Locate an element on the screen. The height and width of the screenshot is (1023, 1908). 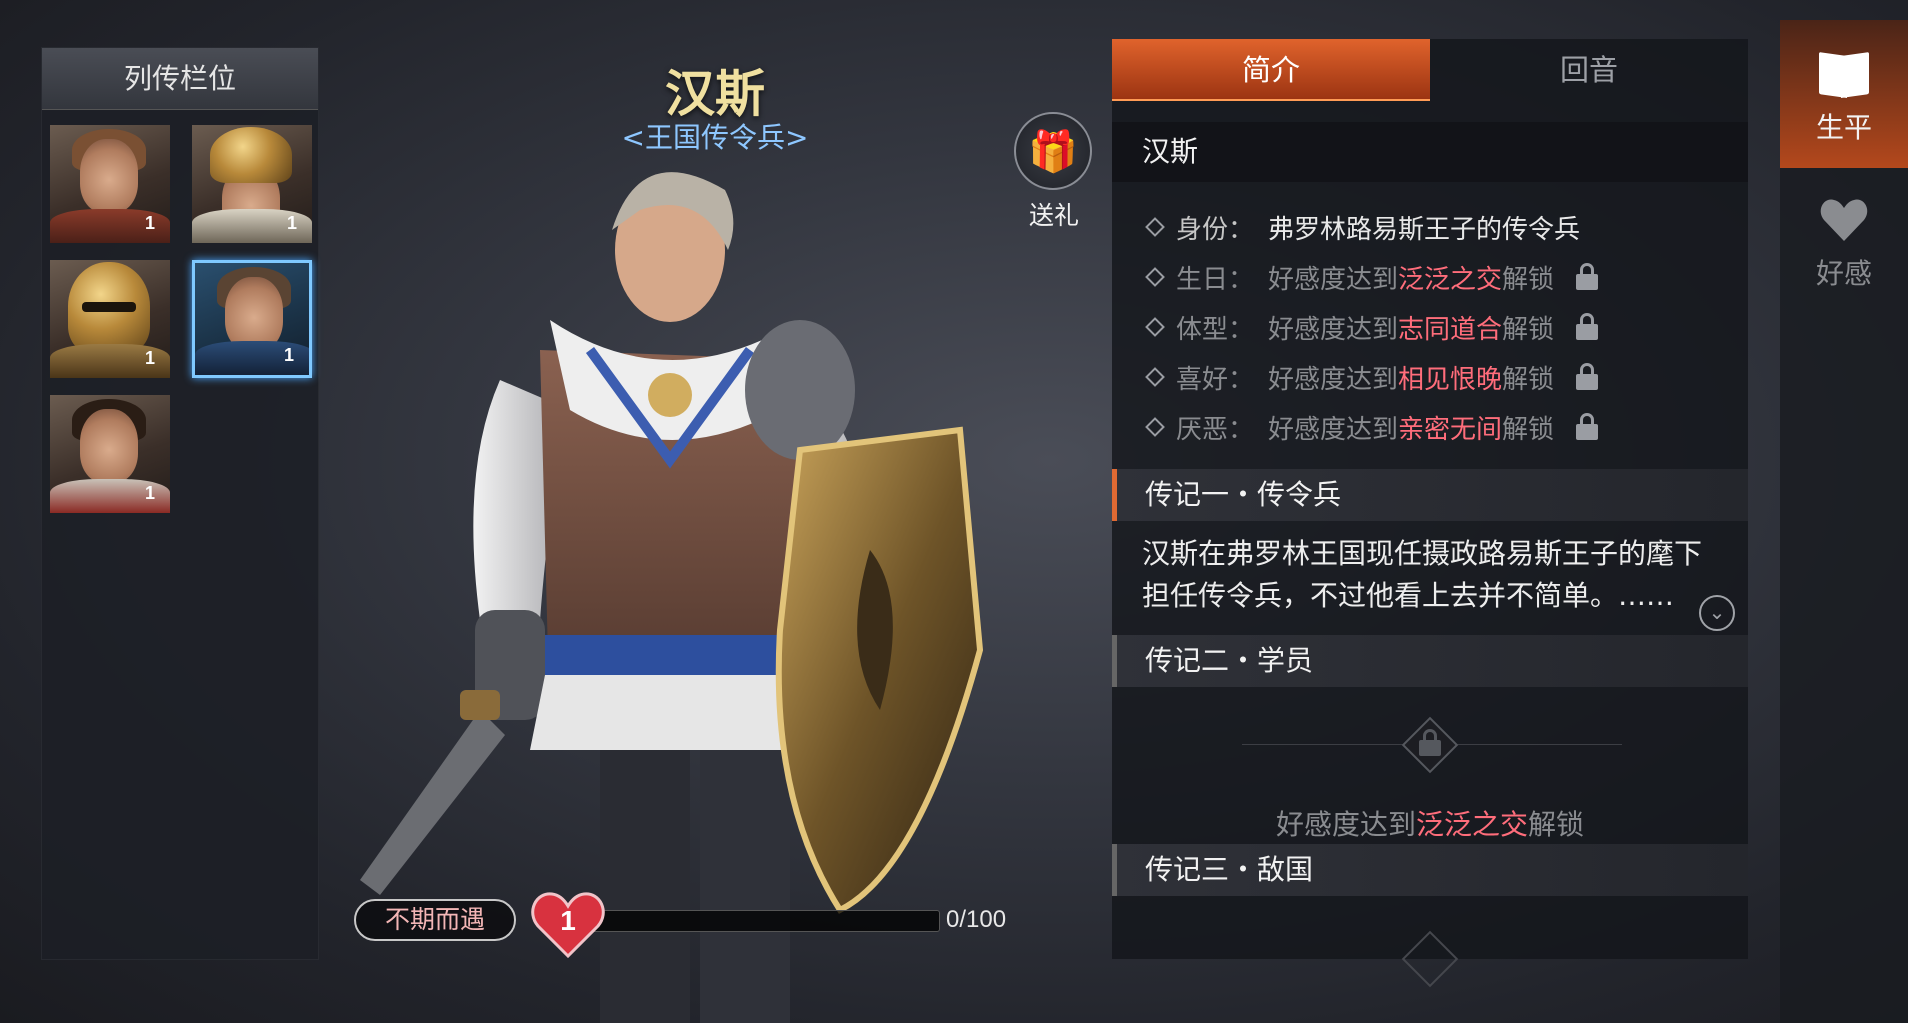
character-leg-left is located at coordinates (645, 871).